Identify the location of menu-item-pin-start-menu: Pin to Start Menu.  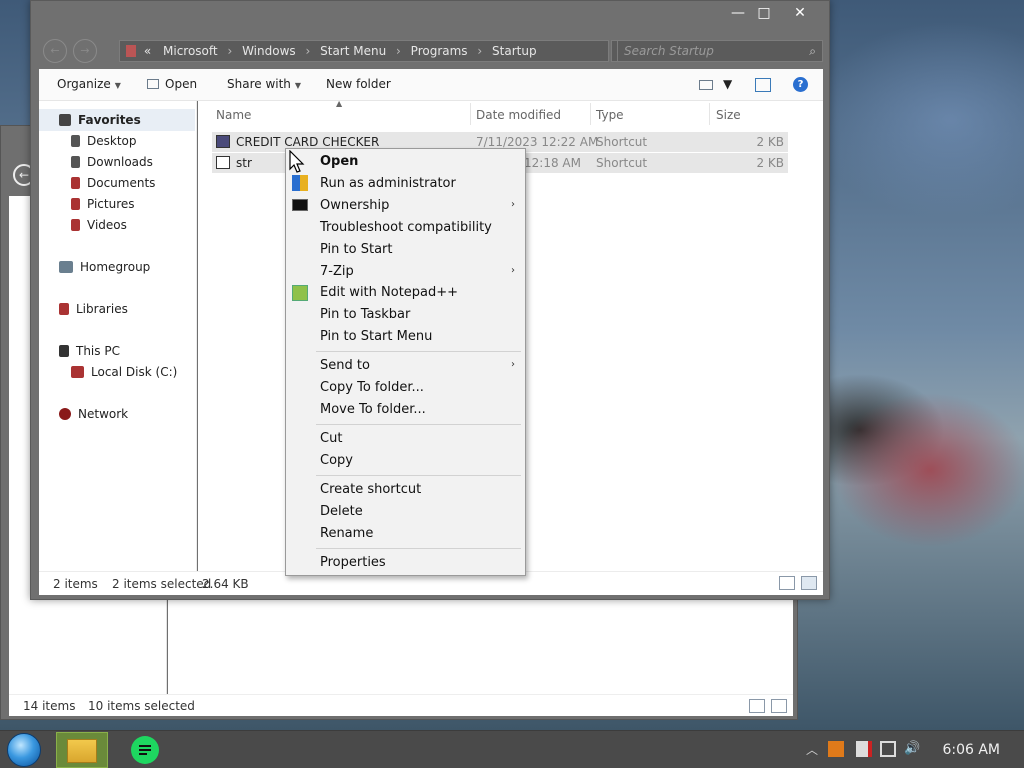
(376, 336).